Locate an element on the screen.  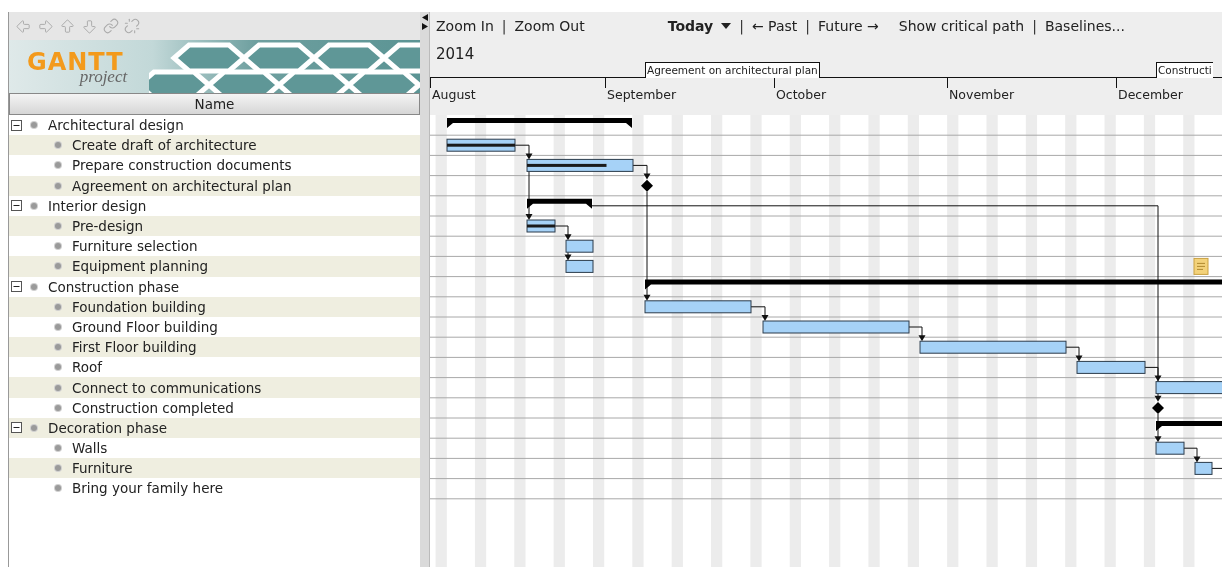
task-name: Construction phase is located at coordinates (113, 286).